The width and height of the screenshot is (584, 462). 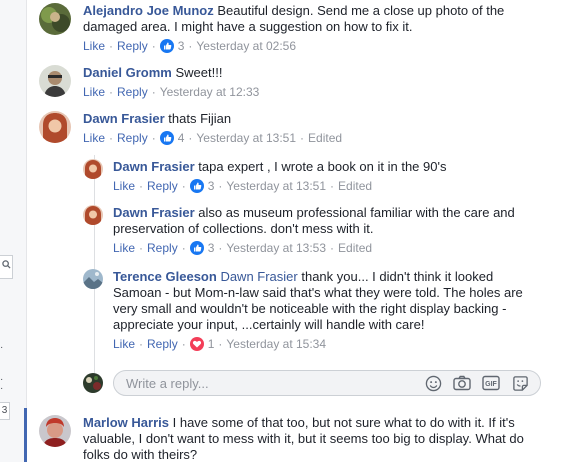 I want to click on emoji-icon, so click(x=433, y=383).